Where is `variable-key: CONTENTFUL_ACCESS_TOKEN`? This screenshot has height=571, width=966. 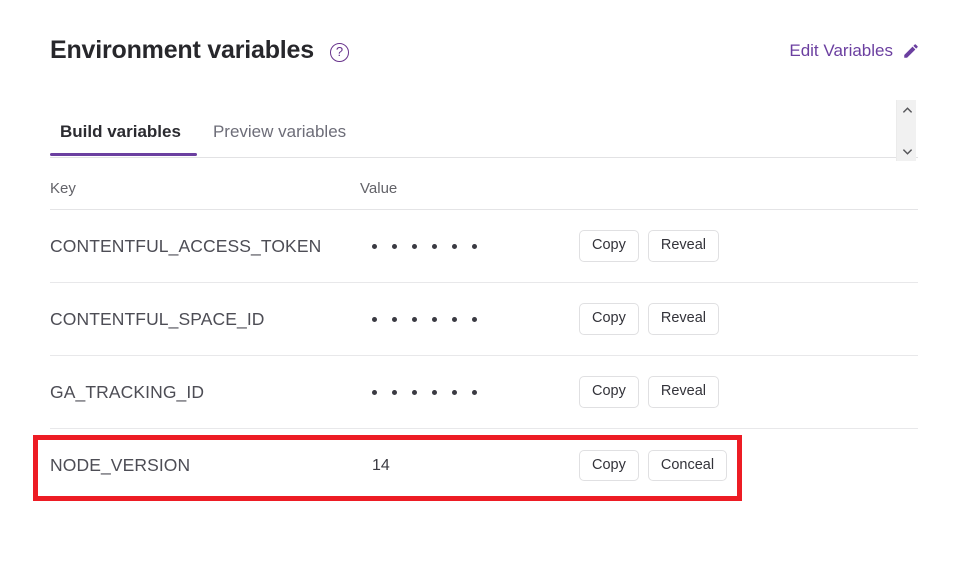 variable-key: CONTENTFUL_ACCESS_TOKEN is located at coordinates (186, 245).